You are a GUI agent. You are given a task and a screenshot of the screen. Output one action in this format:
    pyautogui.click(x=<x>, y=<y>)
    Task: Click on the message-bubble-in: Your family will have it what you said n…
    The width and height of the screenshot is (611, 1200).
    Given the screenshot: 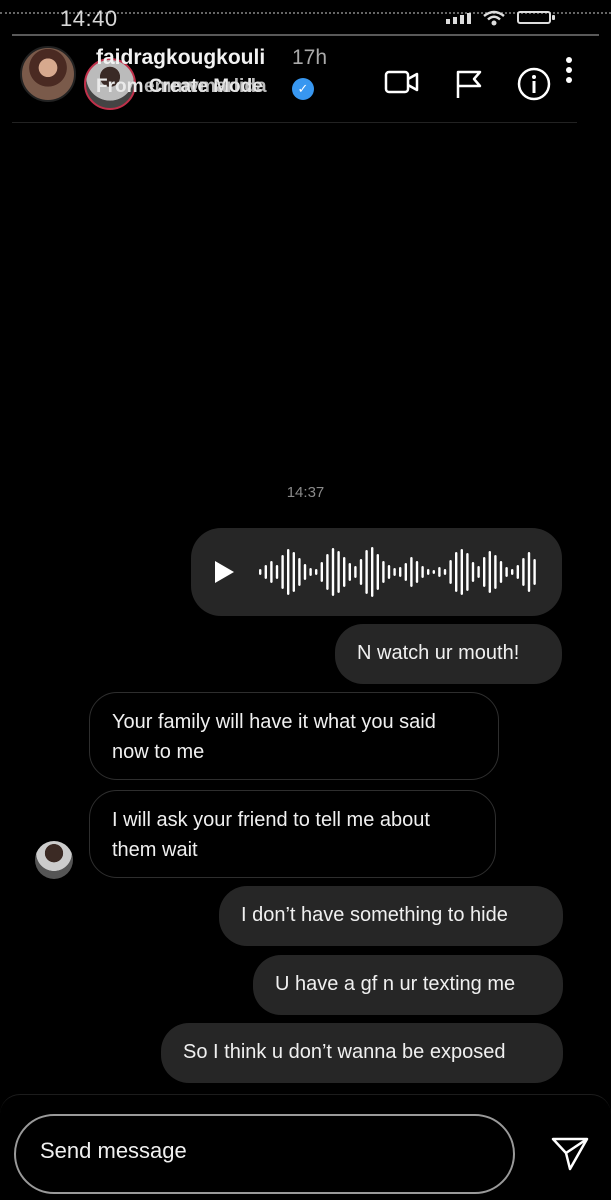 What is the action you would take?
    pyautogui.click(x=294, y=736)
    